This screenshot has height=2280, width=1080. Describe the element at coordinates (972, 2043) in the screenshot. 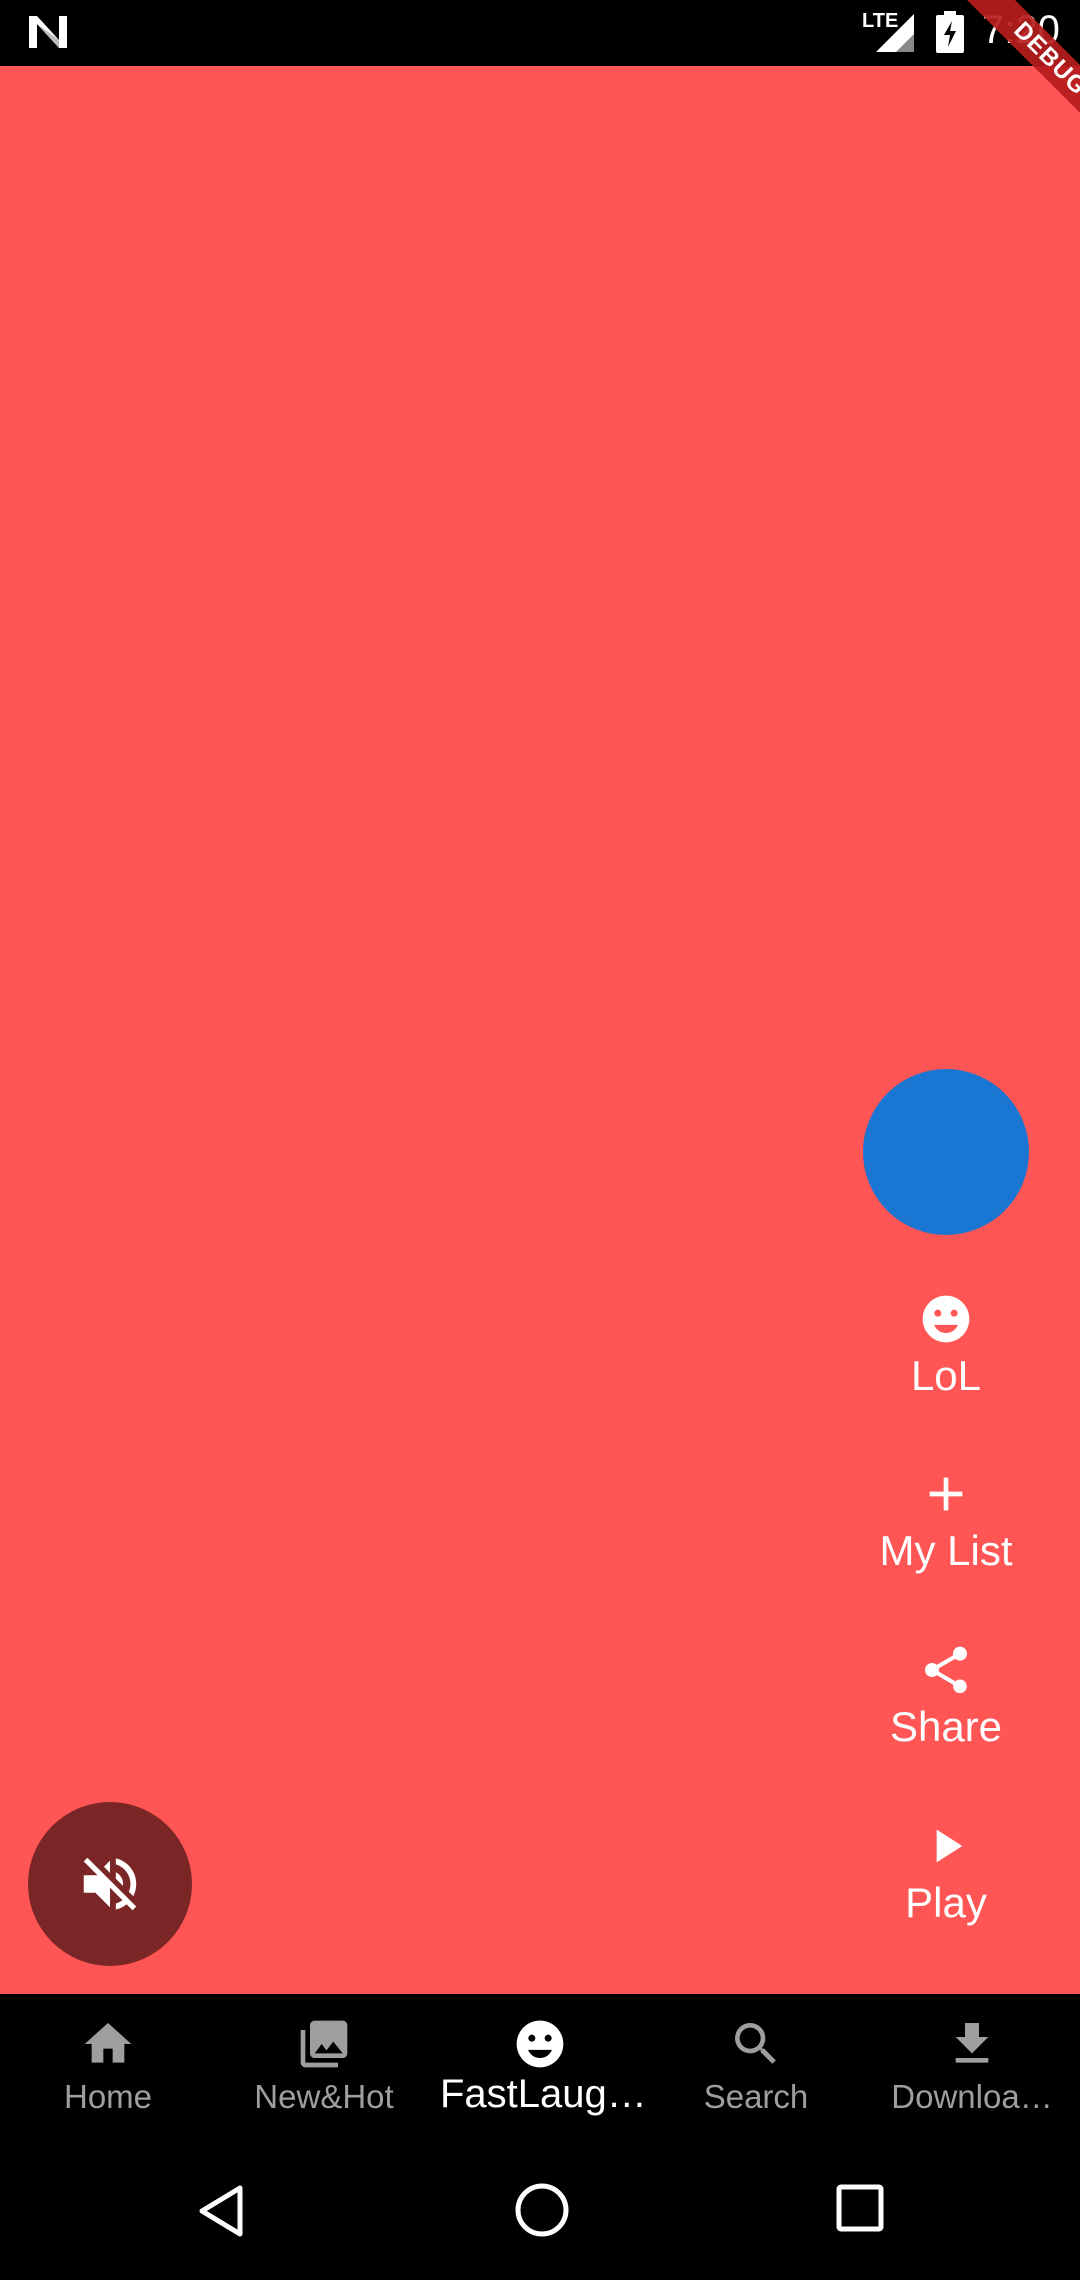

I see `download-icon` at that location.